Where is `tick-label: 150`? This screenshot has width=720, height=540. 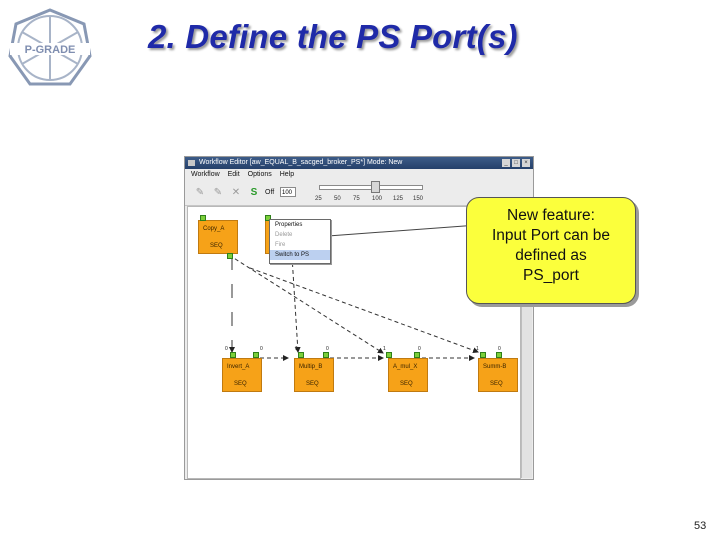 tick-label: 150 is located at coordinates (418, 199).